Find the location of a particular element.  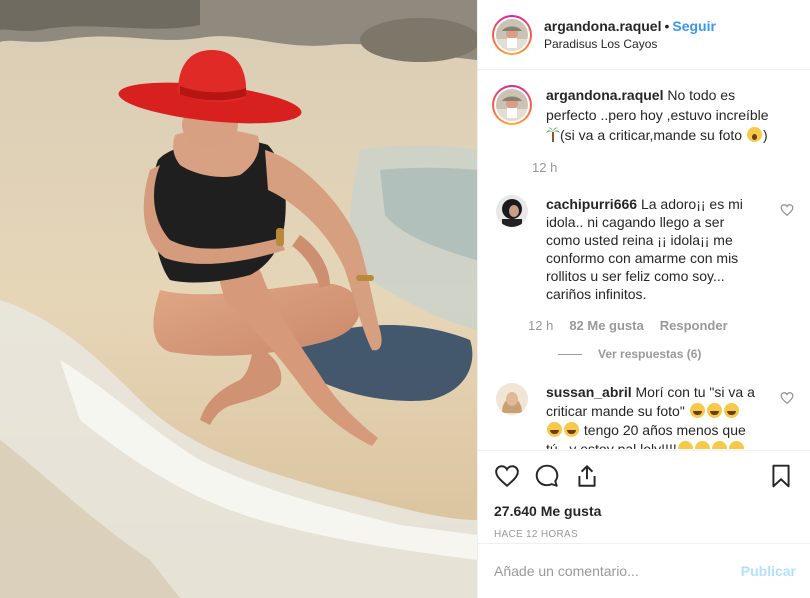

view-replies-button: Ver respuestas (6) is located at coordinates (676, 354).